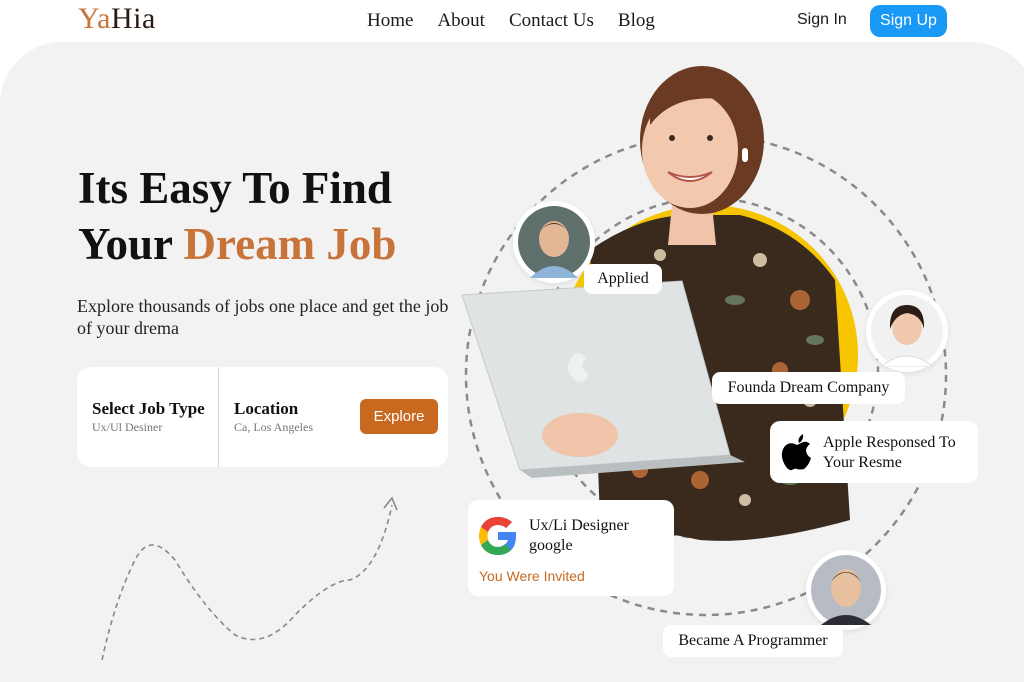 Image resolution: width=1024 pixels, height=682 pixels. What do you see at coordinates (579, 536) in the screenshot?
I see `google-card-text: Ux/Li Designer google` at bounding box center [579, 536].